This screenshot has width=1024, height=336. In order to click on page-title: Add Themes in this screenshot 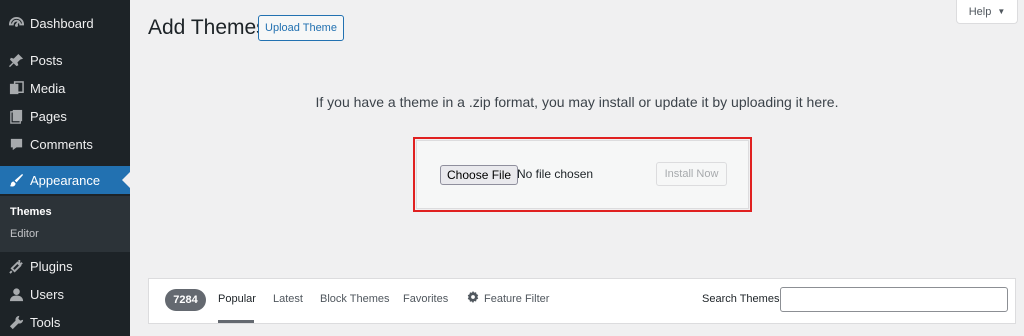, I will do `click(207, 27)`.